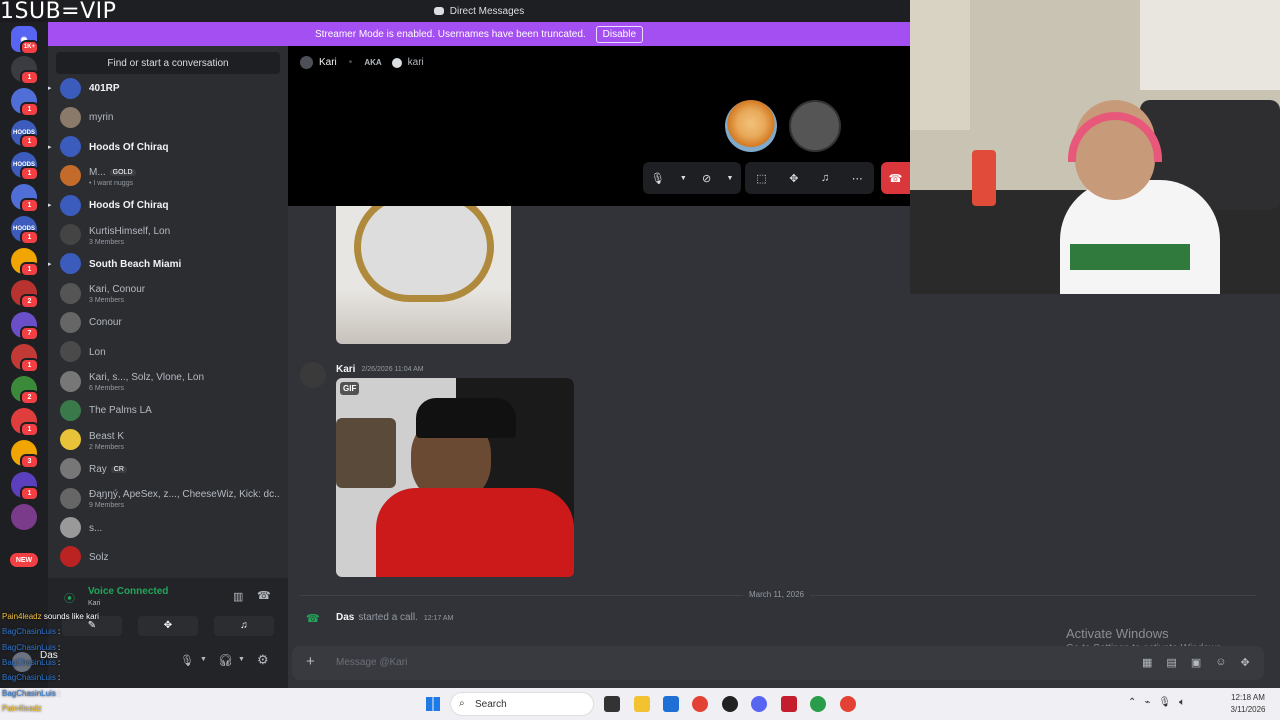 This screenshot has height=720, width=1280. Describe the element at coordinates (462, 703) in the screenshot. I see `search-icon: ⌕` at that location.